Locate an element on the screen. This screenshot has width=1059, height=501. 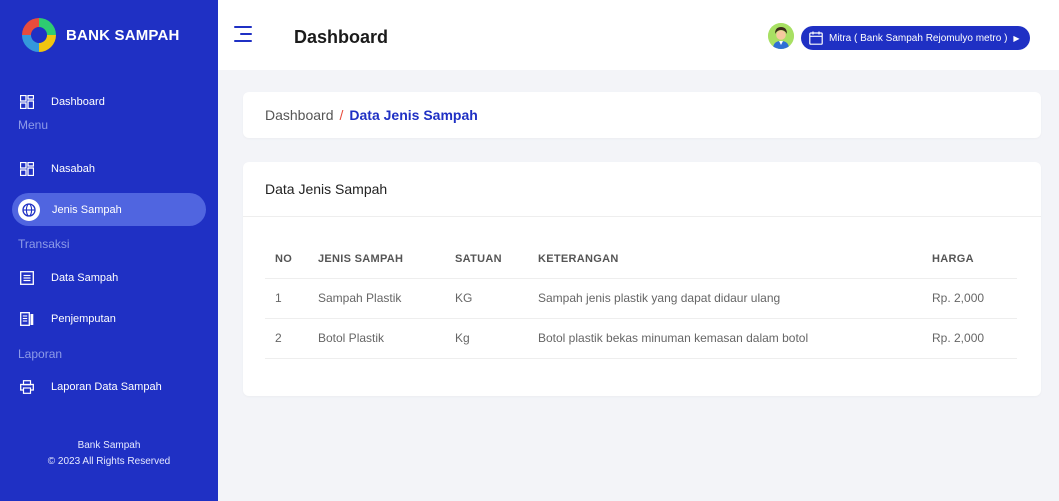
user-label: Mitra ( Bank Sampah Rejomulyo metro ) is located at coordinates (918, 38).